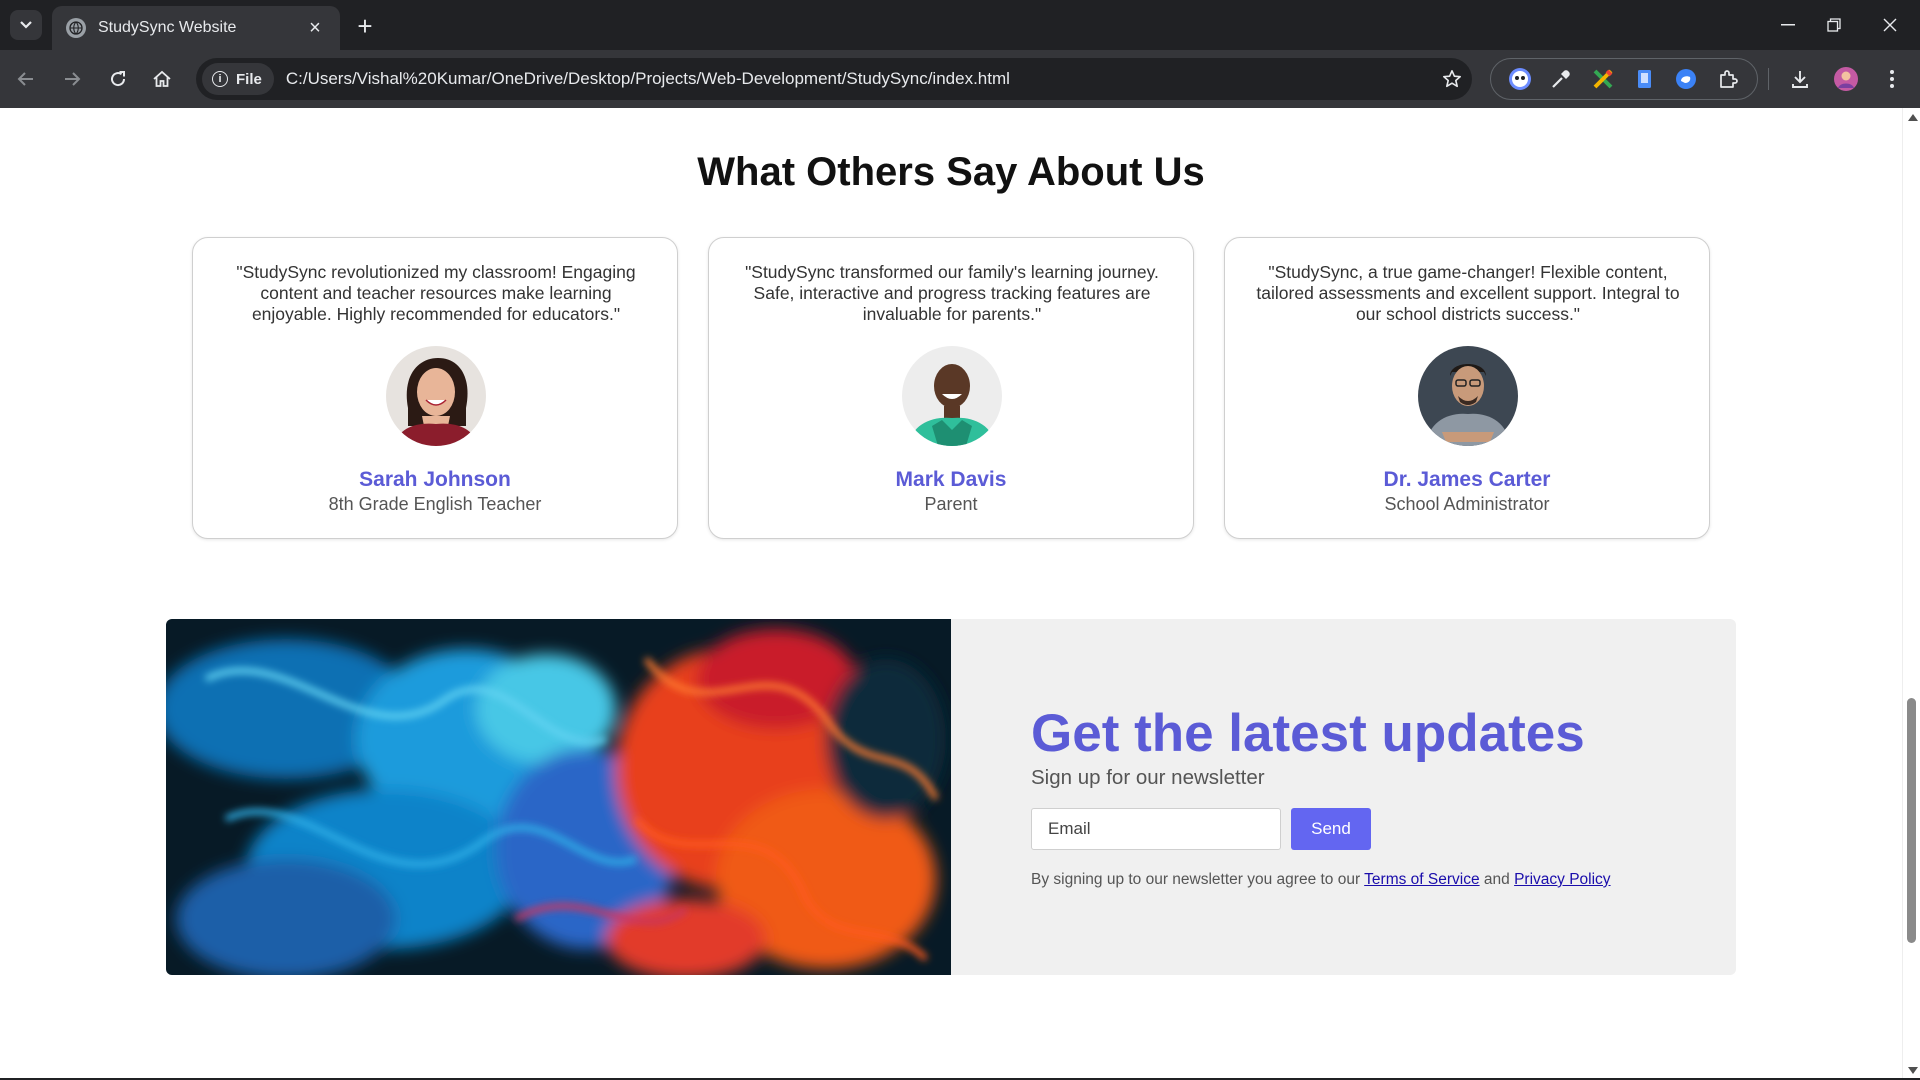 The width and height of the screenshot is (1920, 1080). I want to click on cross-tools-extension-icon, so click(1603, 79).